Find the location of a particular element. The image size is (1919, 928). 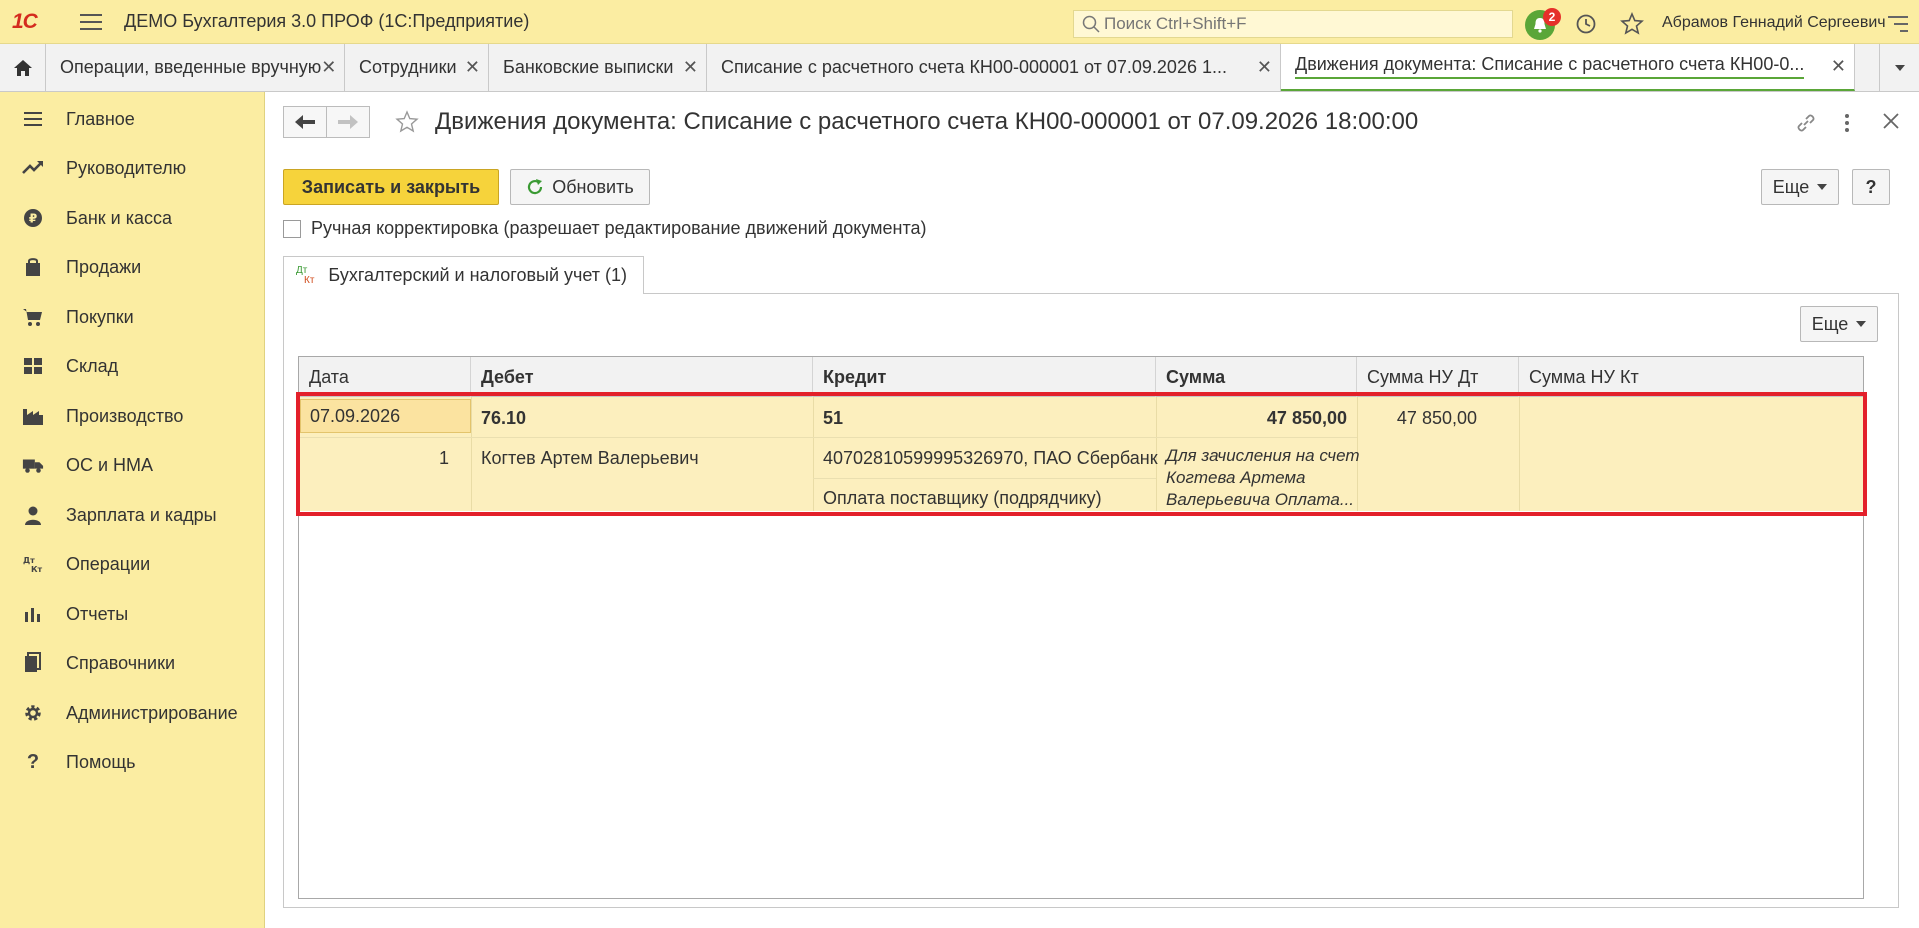

close-window-icon is located at coordinates (1891, 121).